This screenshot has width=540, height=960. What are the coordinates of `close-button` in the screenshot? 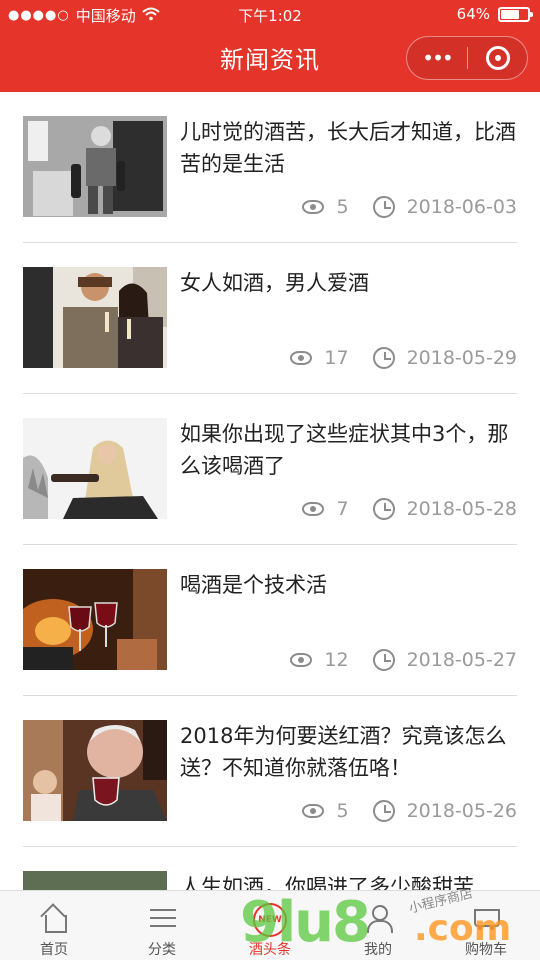 It's located at (497, 58).